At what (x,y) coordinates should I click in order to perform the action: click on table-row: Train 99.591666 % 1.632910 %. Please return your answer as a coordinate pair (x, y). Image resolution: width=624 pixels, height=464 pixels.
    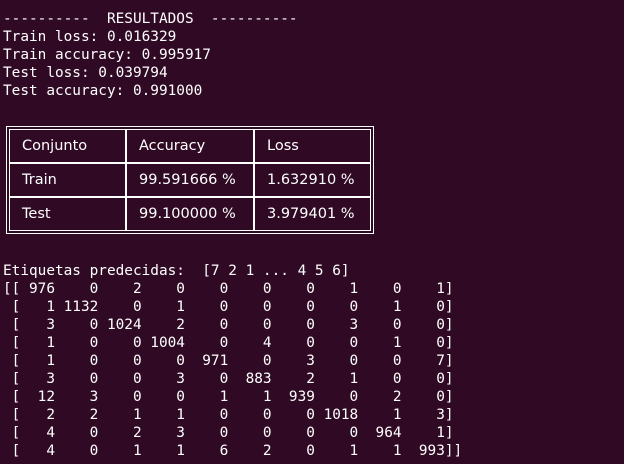
    Looking at the image, I should click on (190, 180).